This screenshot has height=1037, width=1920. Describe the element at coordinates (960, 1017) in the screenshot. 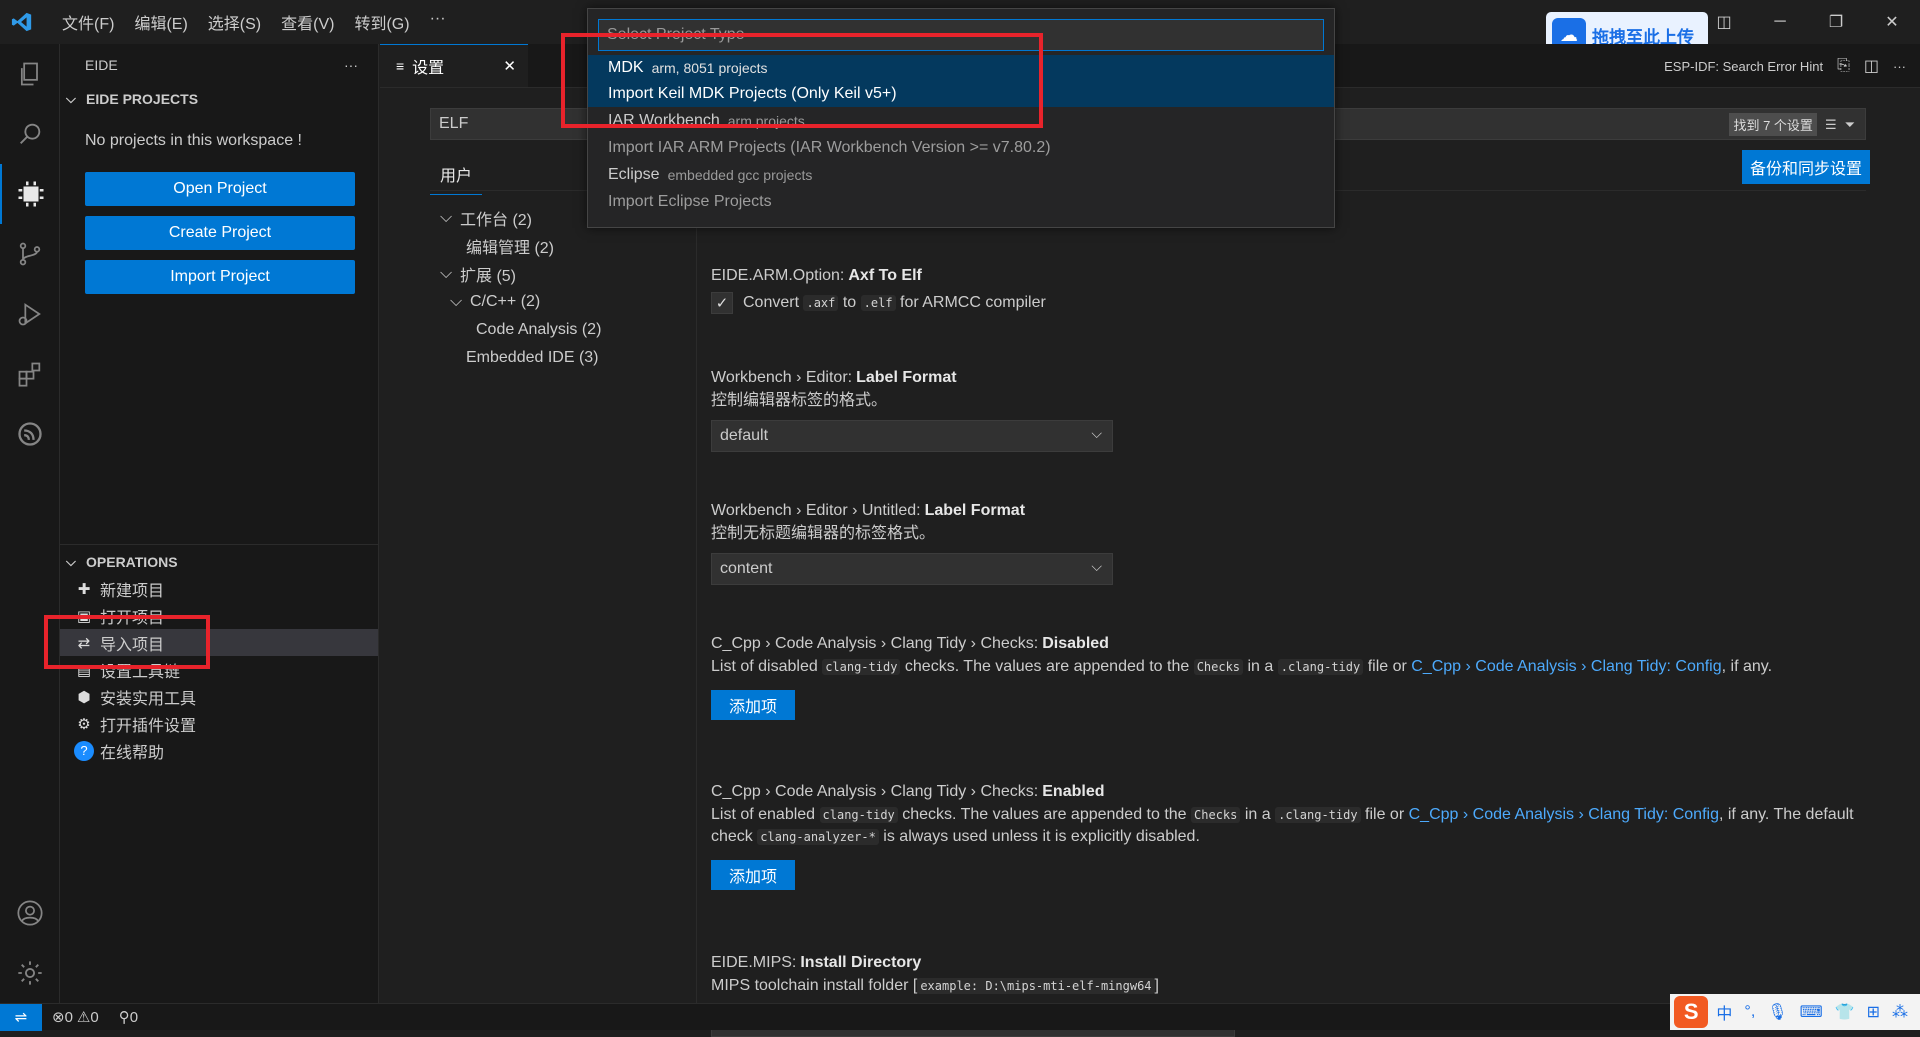

I see `status-bar: ⇌ ⊗ 0 ⚠ 0 ⚲ 0` at that location.